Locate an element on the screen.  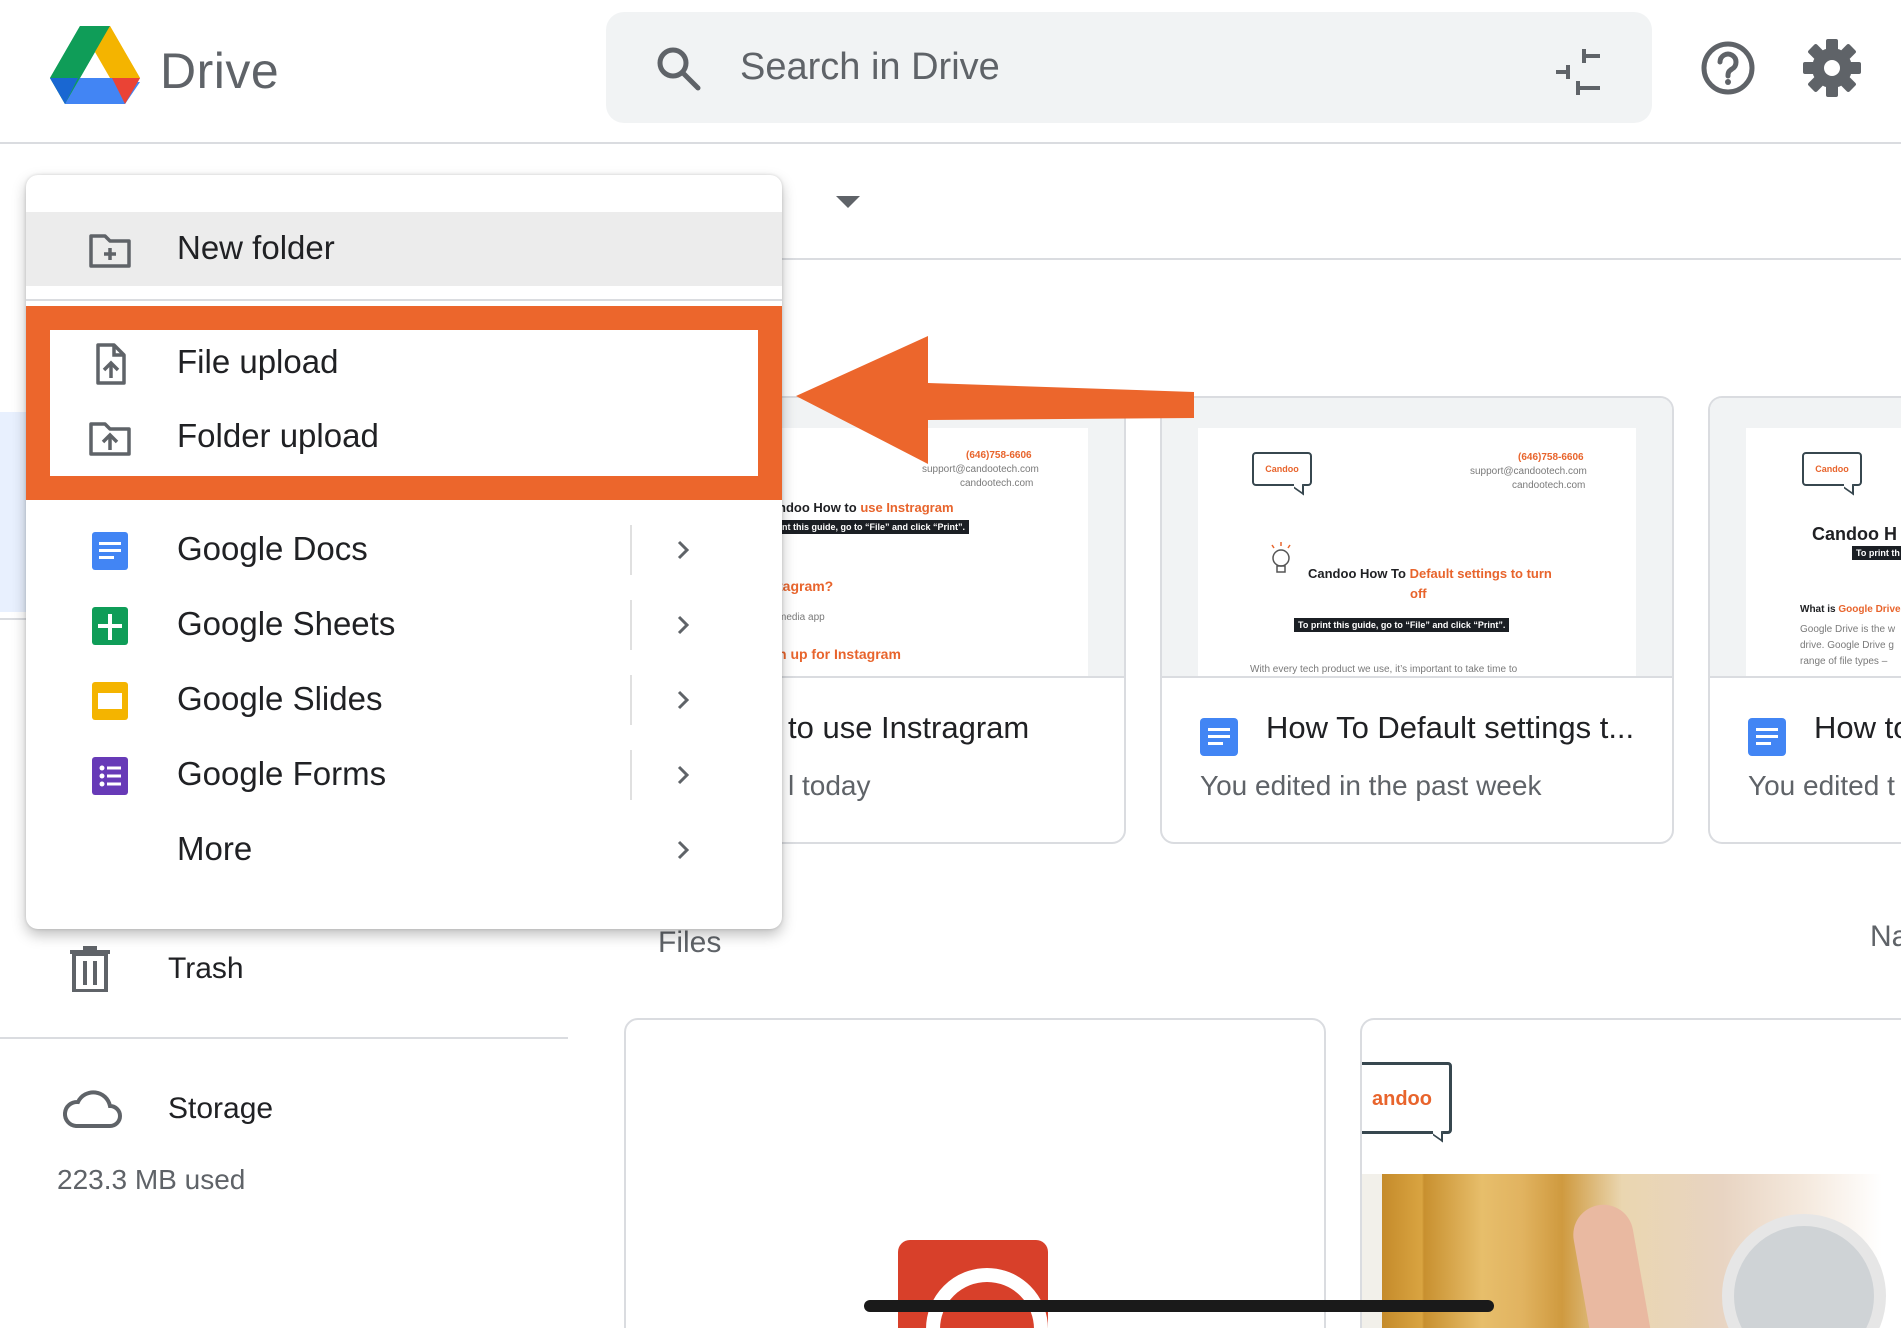
card-title: How to is located at coordinates (1857, 727).